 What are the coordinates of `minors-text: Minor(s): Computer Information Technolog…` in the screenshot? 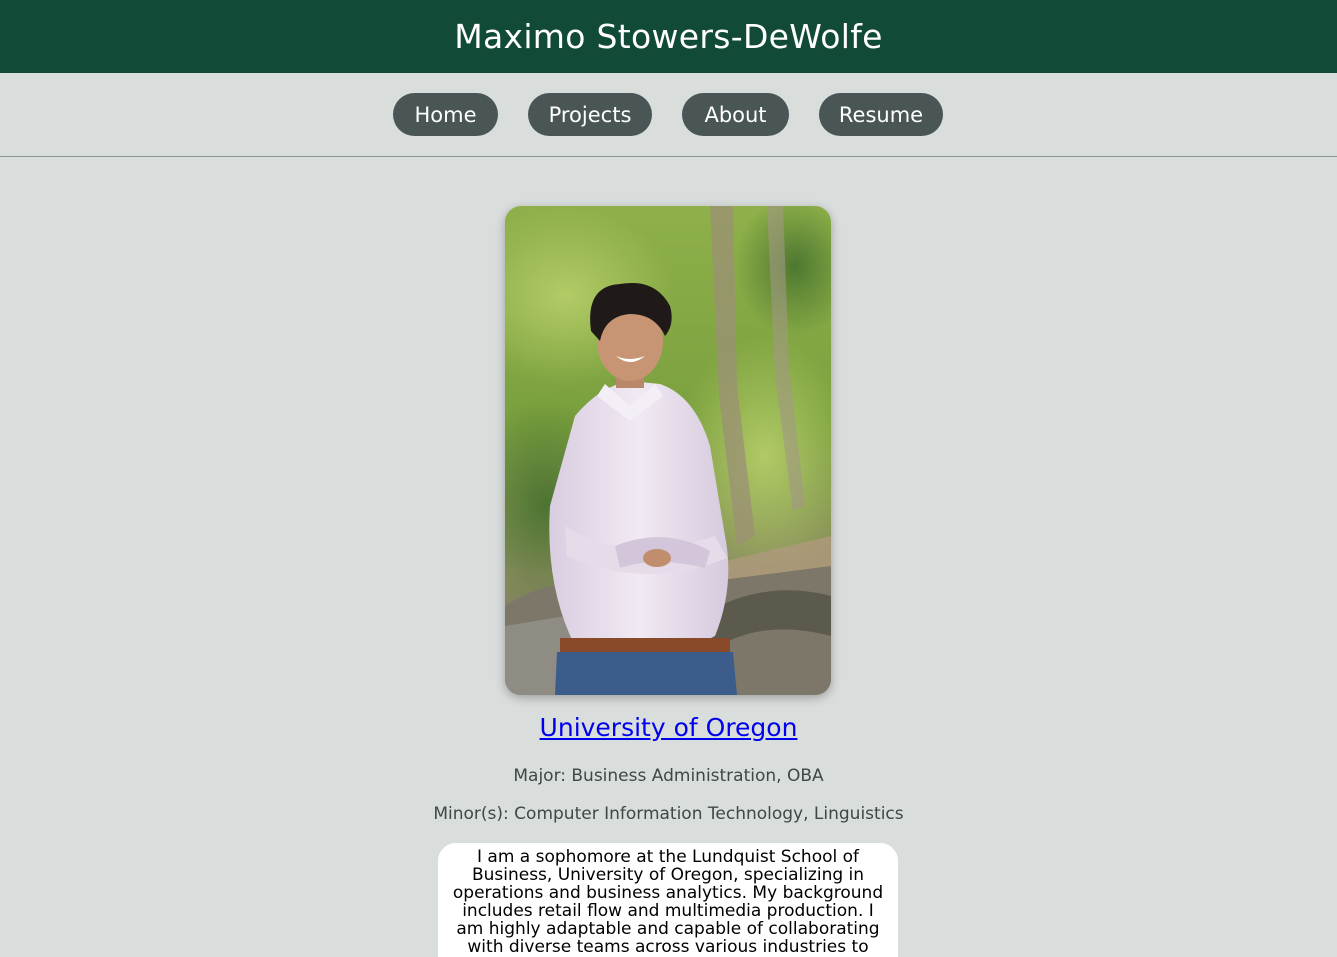 It's located at (668, 814).